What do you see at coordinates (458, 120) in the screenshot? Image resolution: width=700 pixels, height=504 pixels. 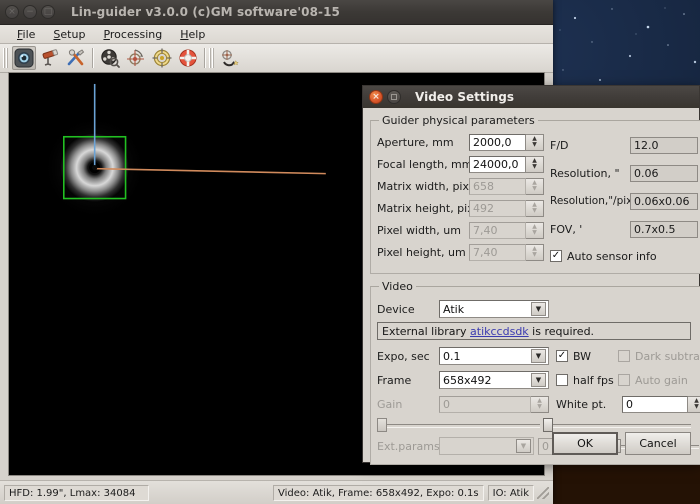 I see `guider-physical-parameters-legend: Guider physical parameters` at bounding box center [458, 120].